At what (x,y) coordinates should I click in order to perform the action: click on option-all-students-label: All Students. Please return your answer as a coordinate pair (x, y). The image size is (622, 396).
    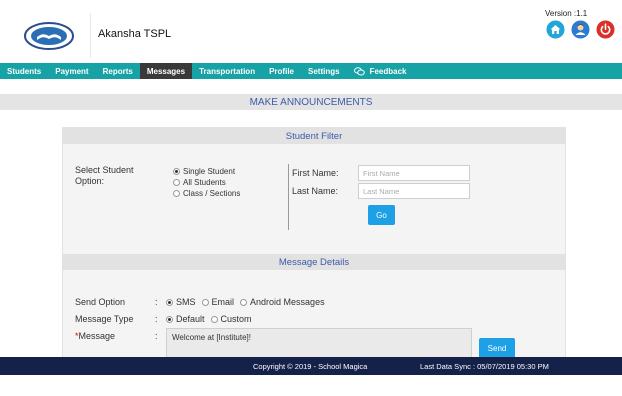
    Looking at the image, I should click on (204, 182).